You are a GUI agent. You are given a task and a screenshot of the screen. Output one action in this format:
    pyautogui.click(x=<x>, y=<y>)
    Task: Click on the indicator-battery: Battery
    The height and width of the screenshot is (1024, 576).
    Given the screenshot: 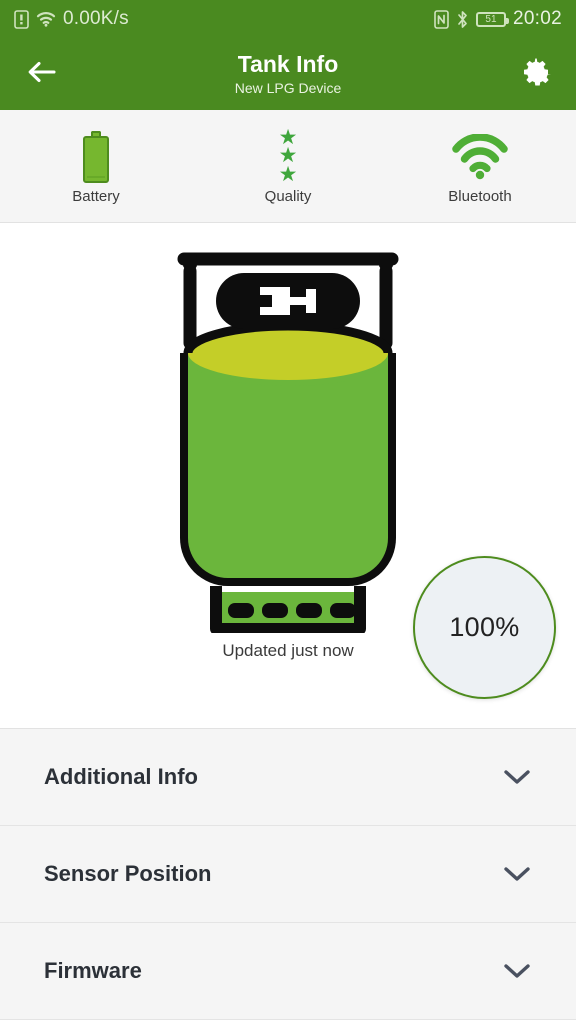 What is the action you would take?
    pyautogui.click(x=96, y=166)
    